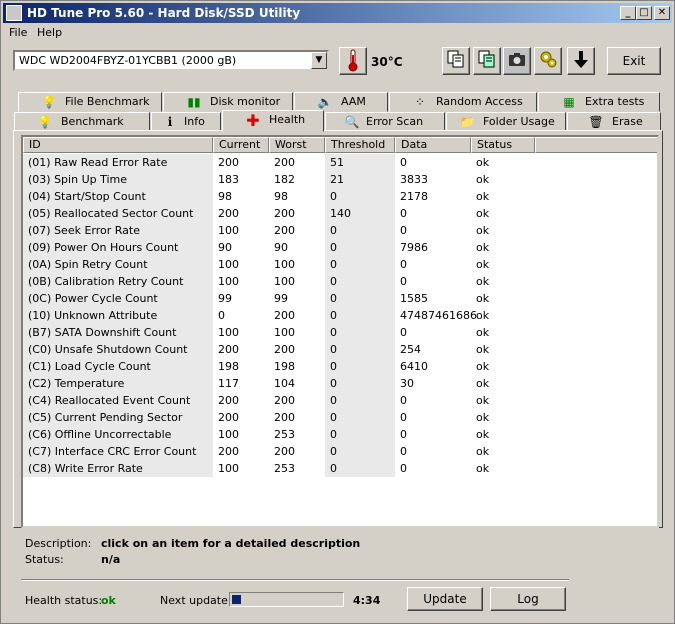  Describe the element at coordinates (118, 468) in the screenshot. I see `cell-id: (C8) Write Error Rate` at that location.